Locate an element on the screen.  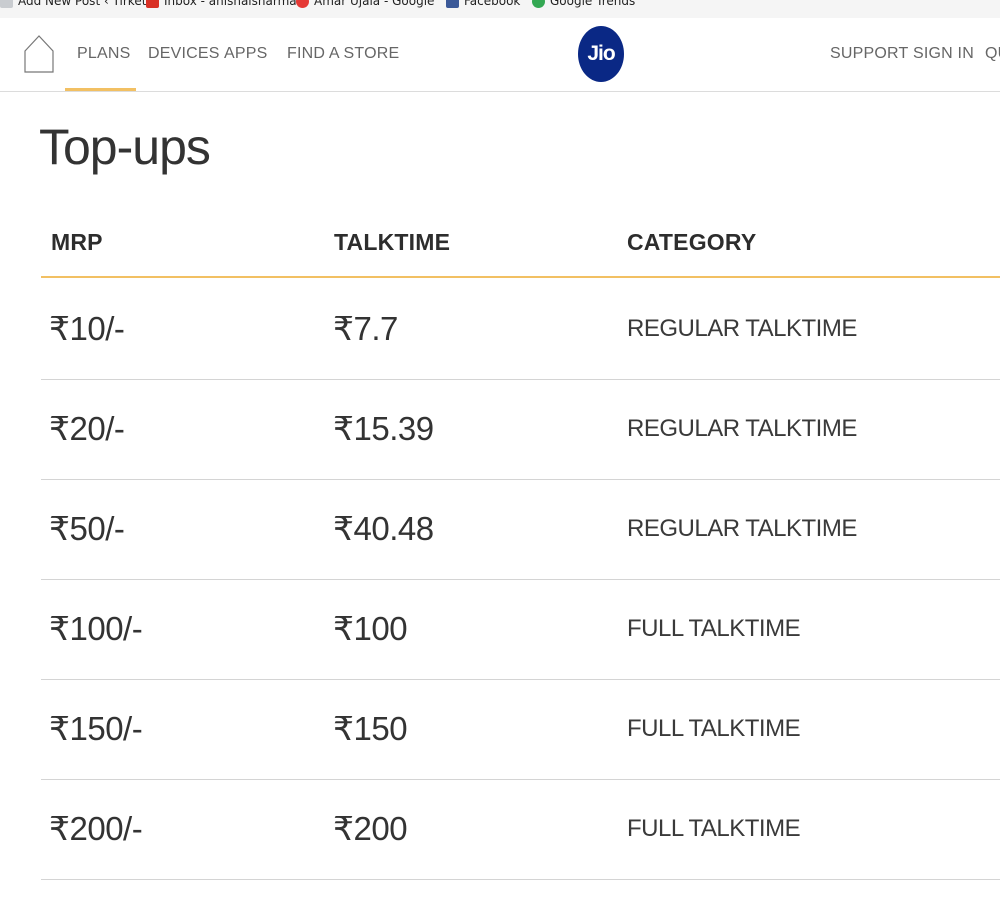
table-row: ₹150/- ₹150 FULL TALKTIME is located at coordinates (520, 729).